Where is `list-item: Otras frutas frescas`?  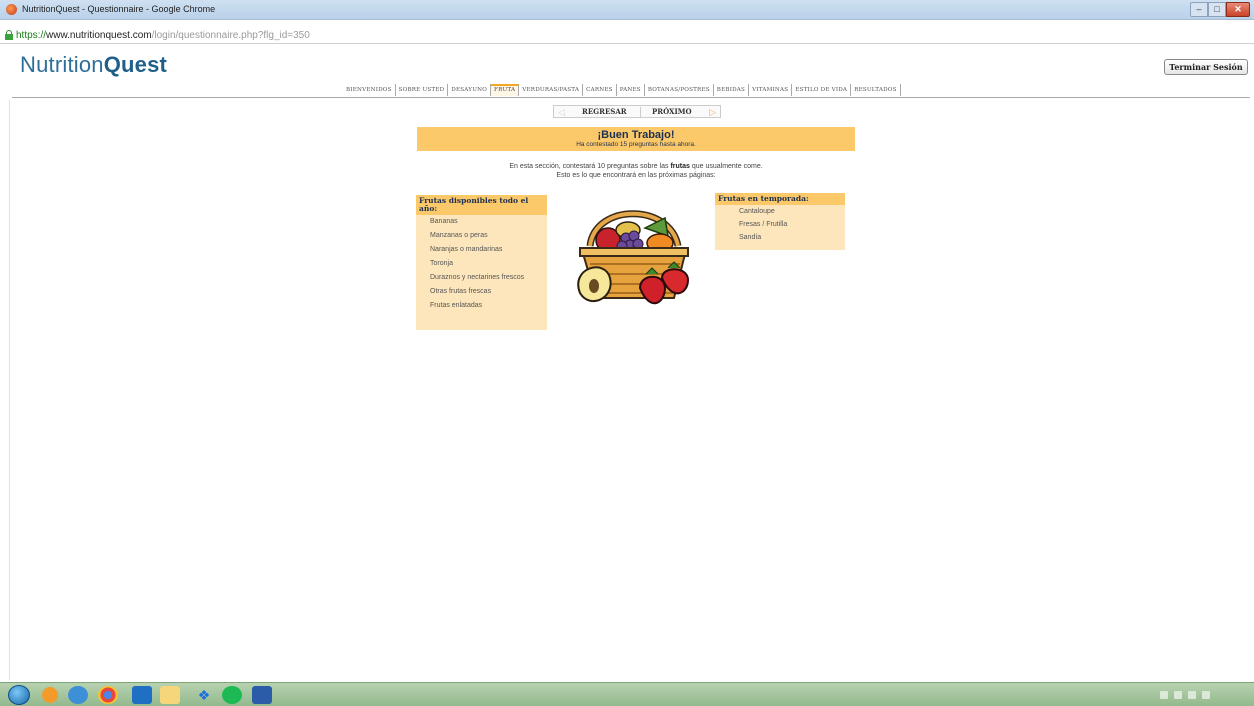
list-item: Otras frutas frescas is located at coordinates (461, 291).